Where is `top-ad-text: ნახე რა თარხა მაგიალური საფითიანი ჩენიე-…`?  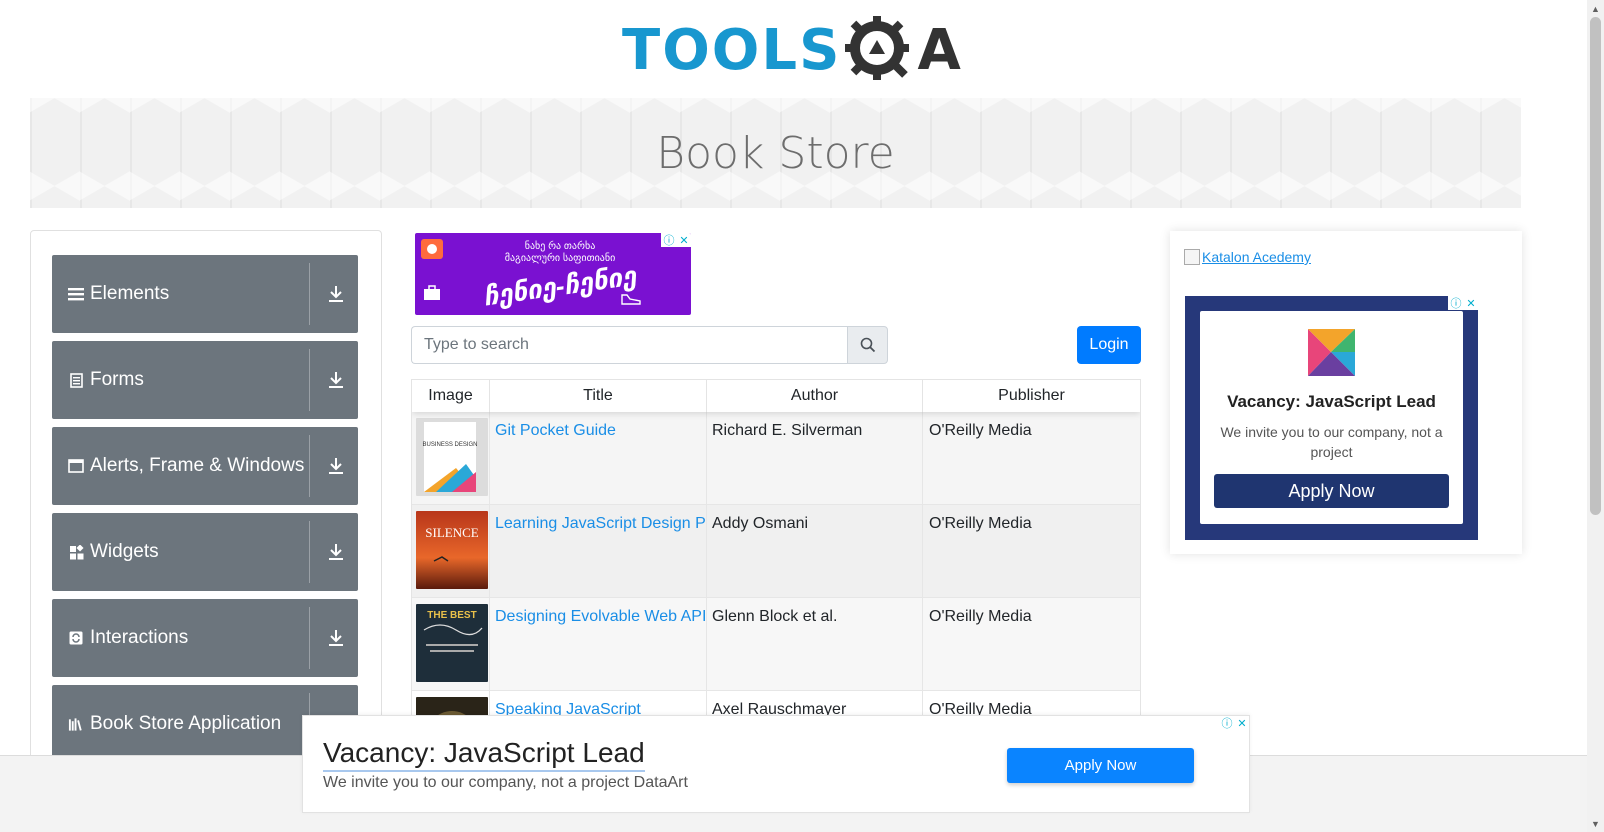 top-ad-text: ნახე რა თარხა მაგიალური საფითიანი ჩენიე-… is located at coordinates (560, 276).